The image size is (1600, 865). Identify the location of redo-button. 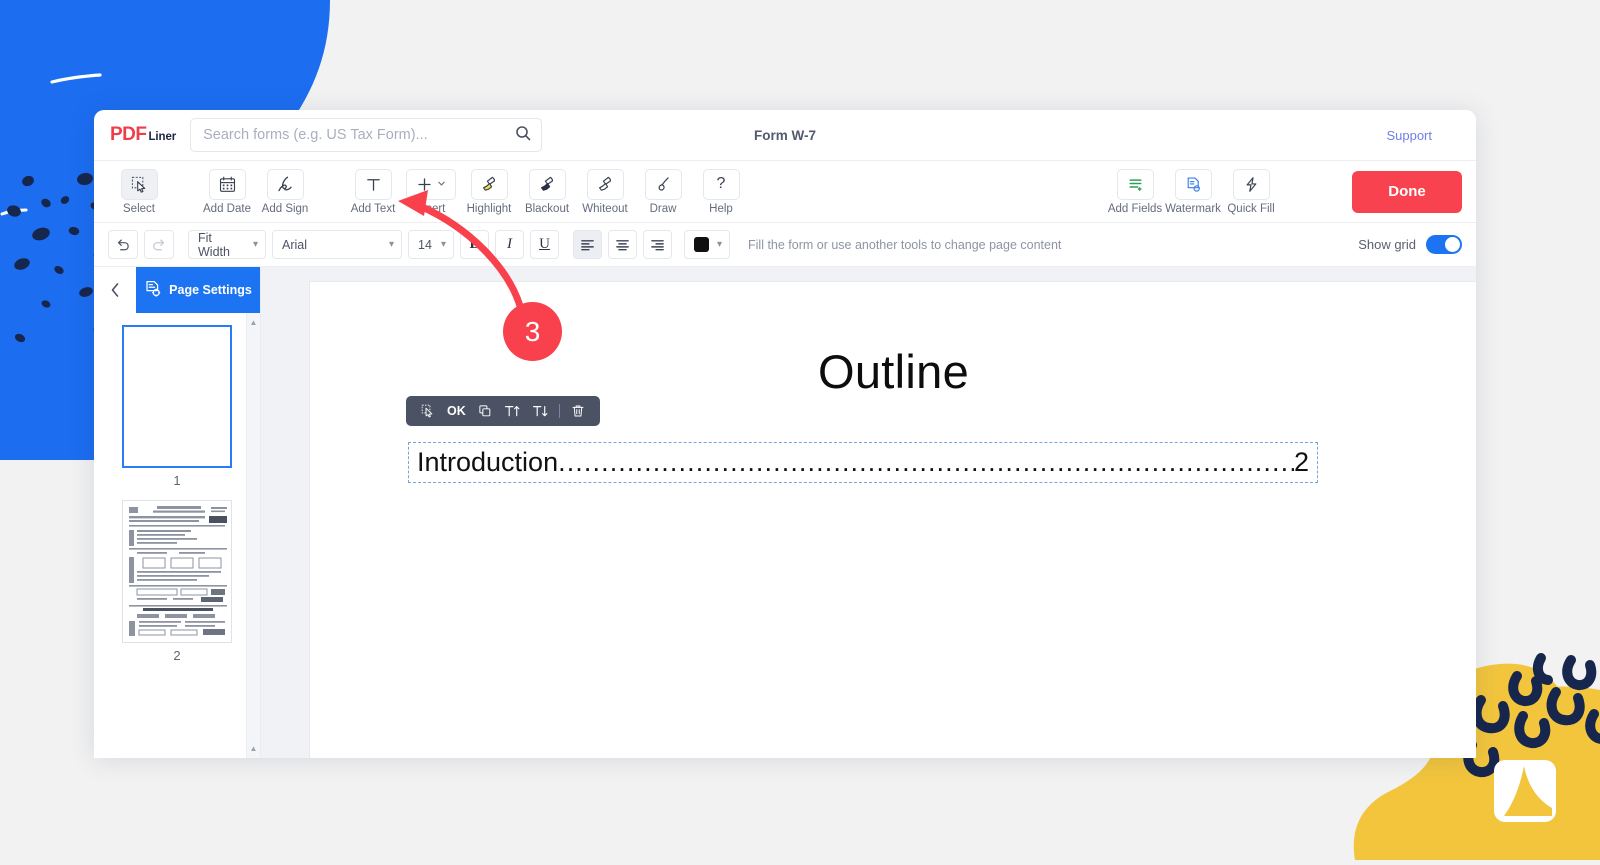
(159, 244).